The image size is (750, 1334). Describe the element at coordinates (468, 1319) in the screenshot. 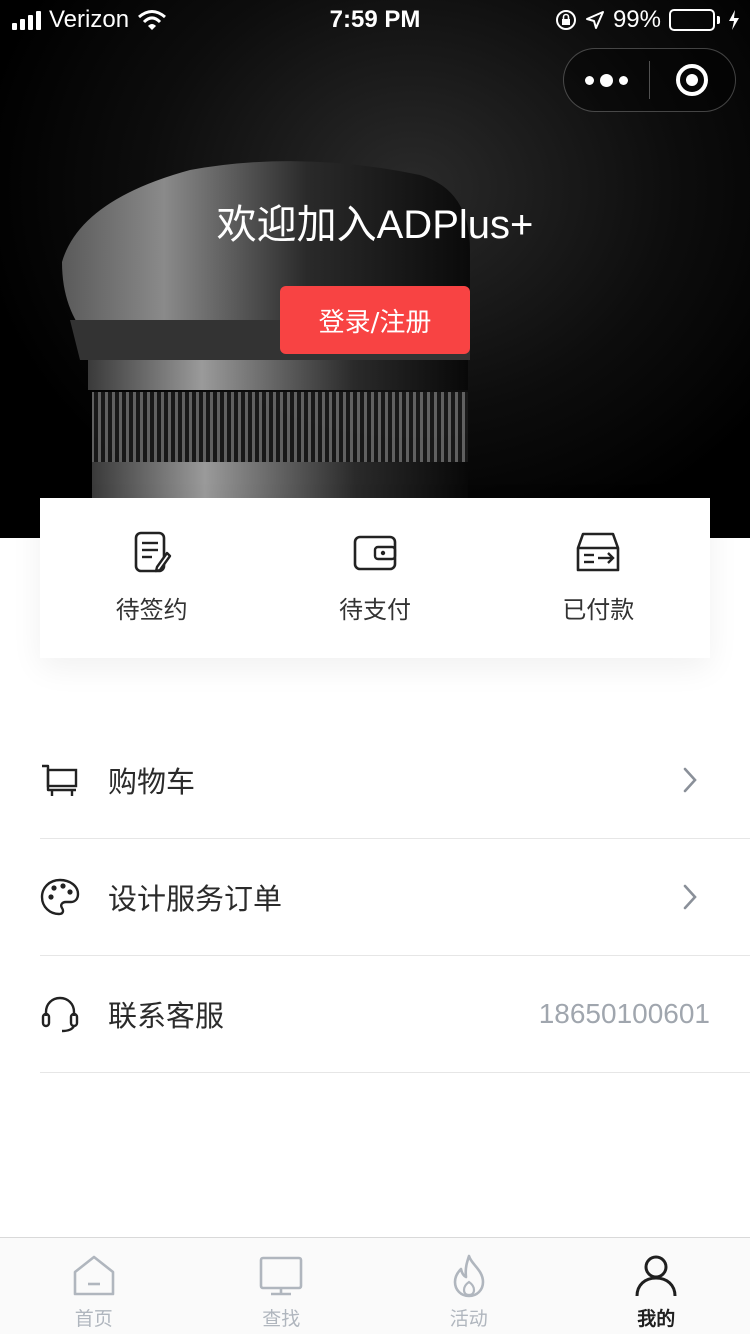

I see `tab-activity-label: 活动` at that location.